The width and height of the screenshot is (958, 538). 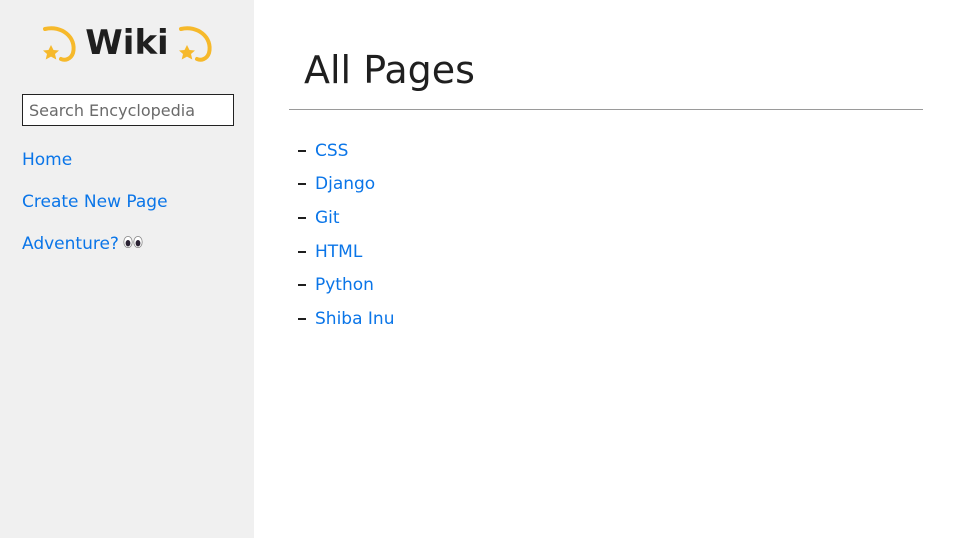 I want to click on page-link-css: CSS, so click(x=331, y=151).